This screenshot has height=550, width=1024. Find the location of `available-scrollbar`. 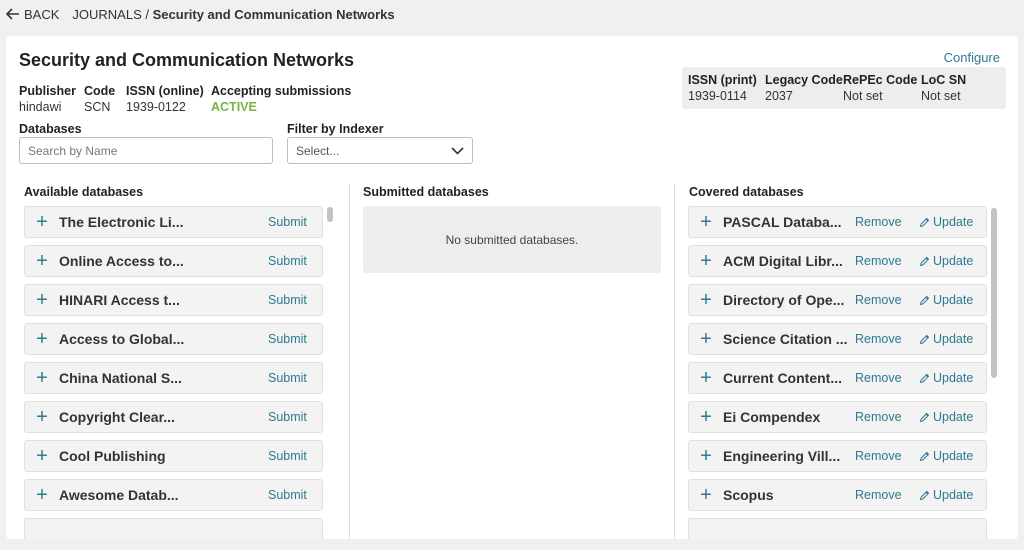

available-scrollbar is located at coordinates (330, 372).